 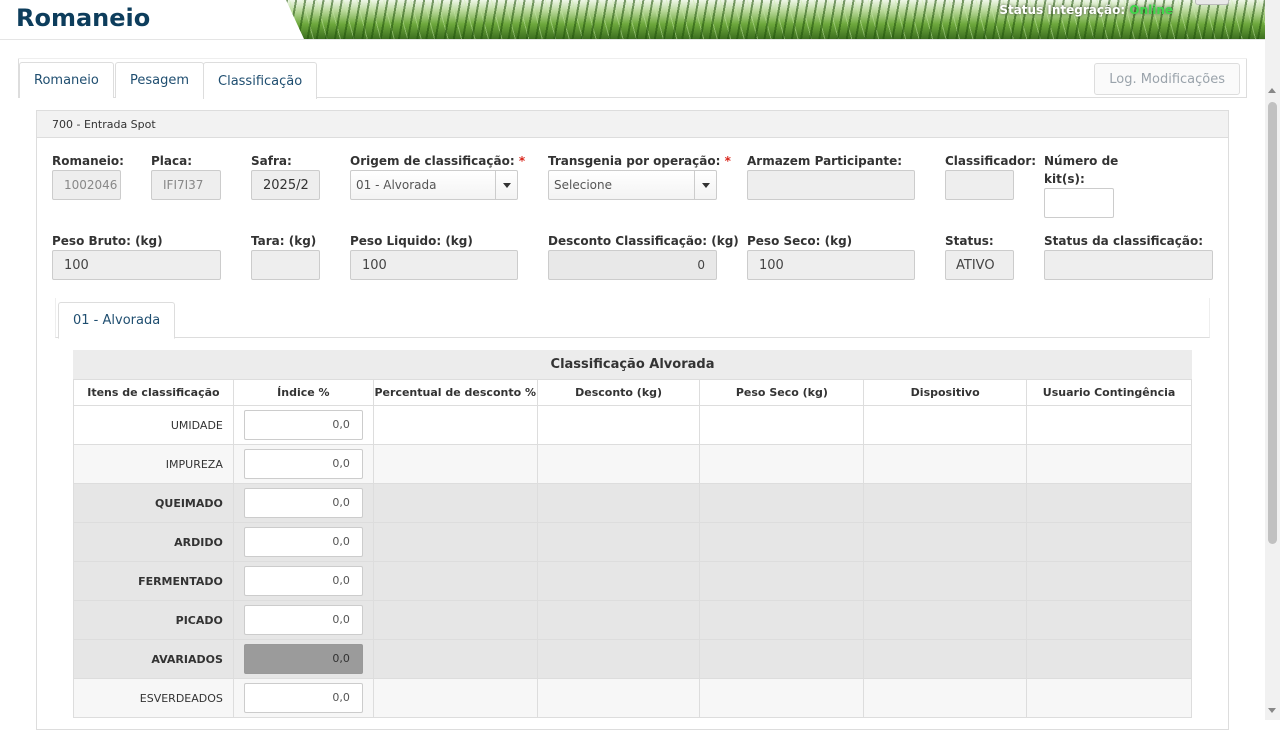 I want to click on table-row: IMPUREZA 0,0, so click(x=632, y=464).